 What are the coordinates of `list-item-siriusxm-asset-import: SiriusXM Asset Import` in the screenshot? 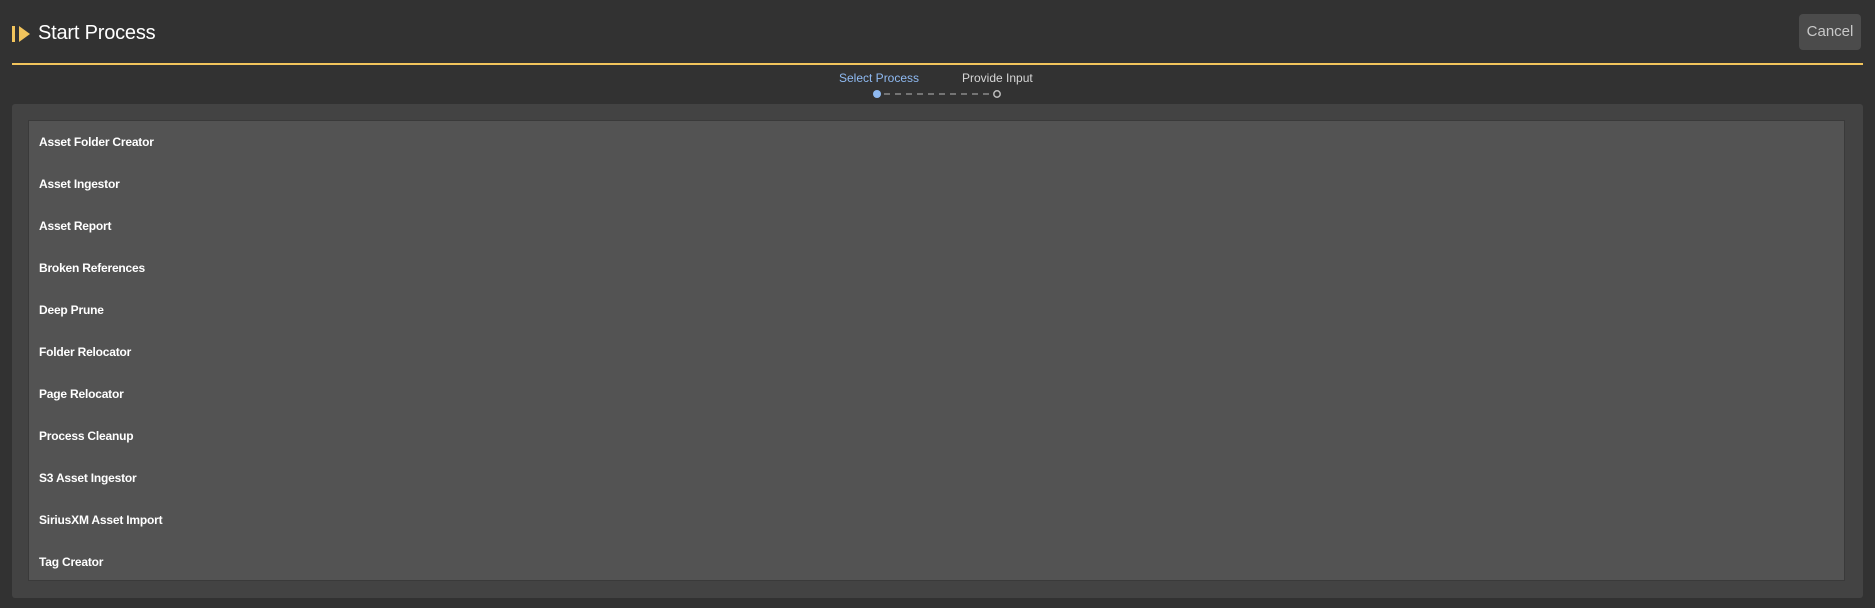 It's located at (936, 520).